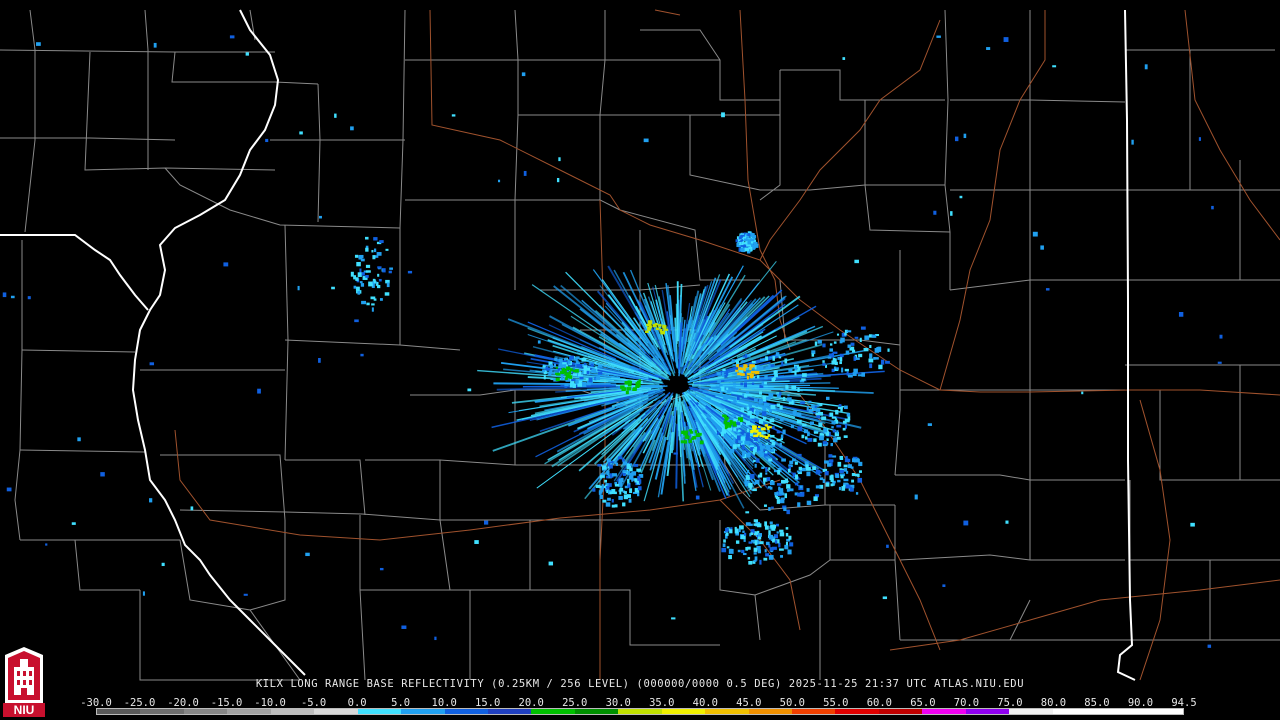  I want to click on colorbar-segment, so click(1074, 711).